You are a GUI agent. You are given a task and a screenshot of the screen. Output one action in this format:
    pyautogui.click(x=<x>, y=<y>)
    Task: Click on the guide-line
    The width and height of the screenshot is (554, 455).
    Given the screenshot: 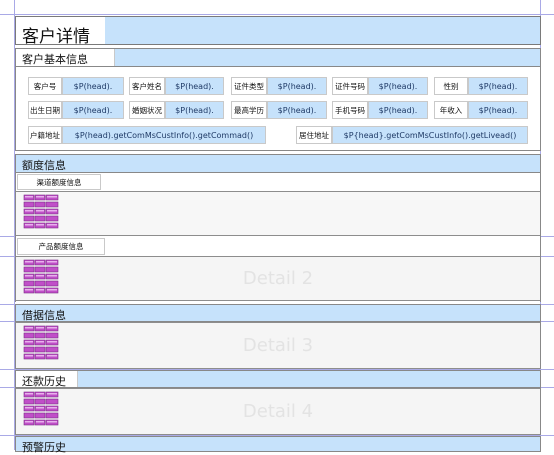 What is the action you would take?
    pyautogui.click(x=277, y=14)
    